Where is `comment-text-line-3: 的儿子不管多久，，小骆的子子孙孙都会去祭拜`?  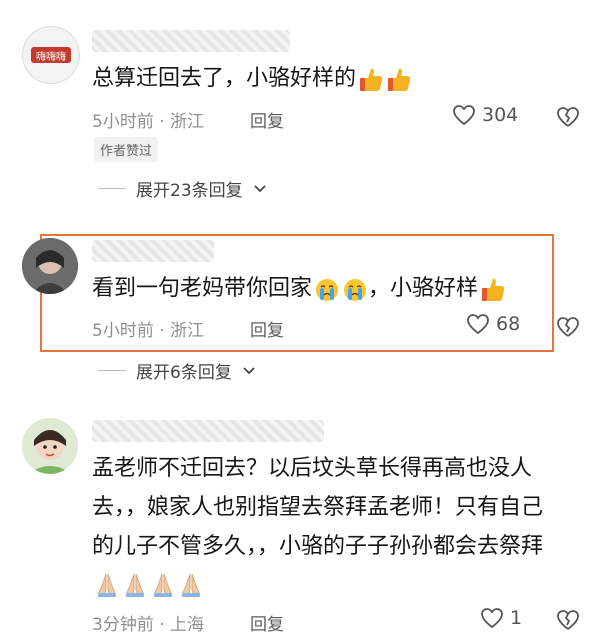 comment-text-line-3: 的儿子不管多久，，小骆的子子孙孙都会去祭拜 is located at coordinates (318, 546).